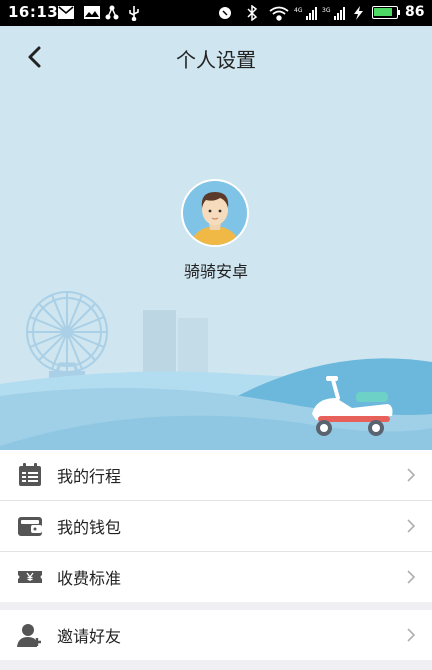 This screenshot has height=670, width=432. What do you see at coordinates (67, 336) in the screenshot?
I see `ferris-wheel-icon` at bounding box center [67, 336].